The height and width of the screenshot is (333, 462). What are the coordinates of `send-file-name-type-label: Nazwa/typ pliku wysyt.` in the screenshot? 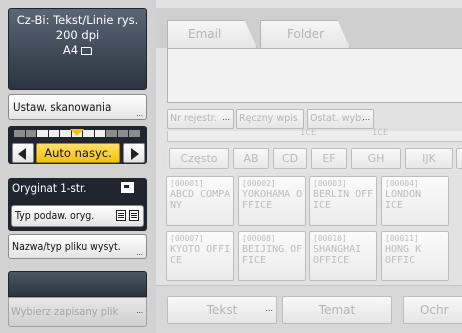 It's located at (66, 246).